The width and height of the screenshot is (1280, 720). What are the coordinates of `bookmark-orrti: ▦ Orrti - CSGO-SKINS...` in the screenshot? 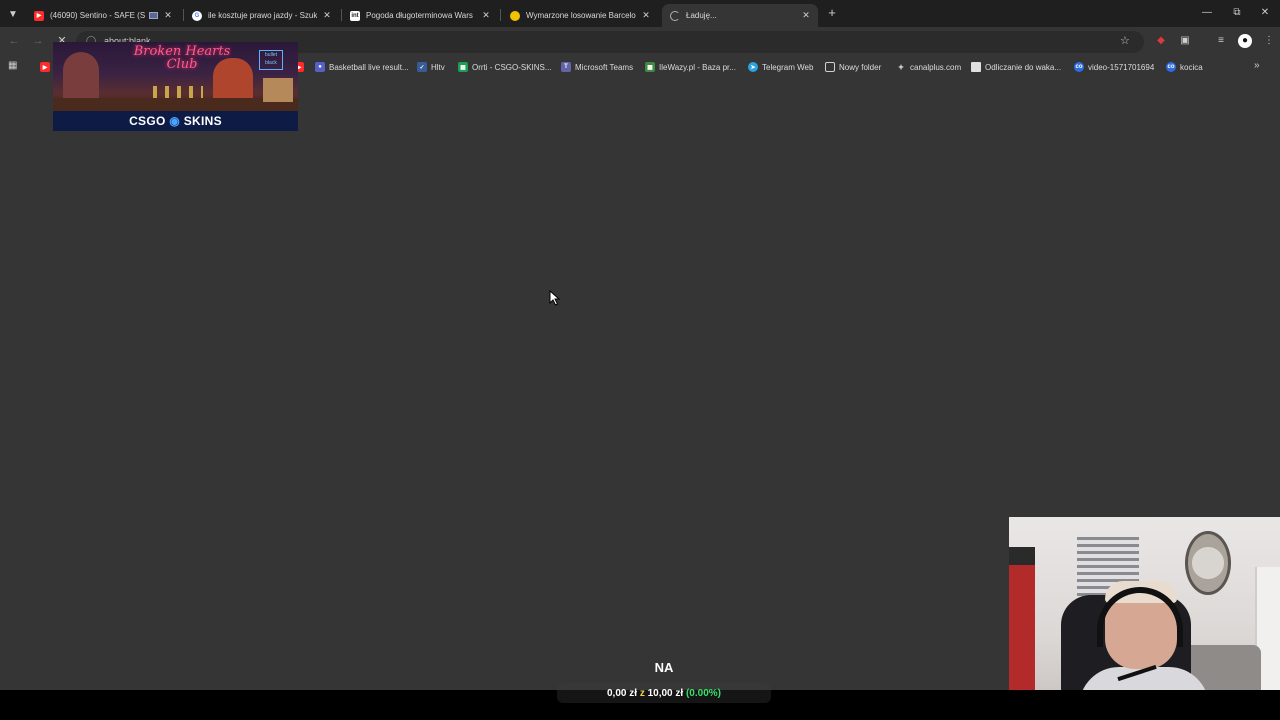 It's located at (505, 67).